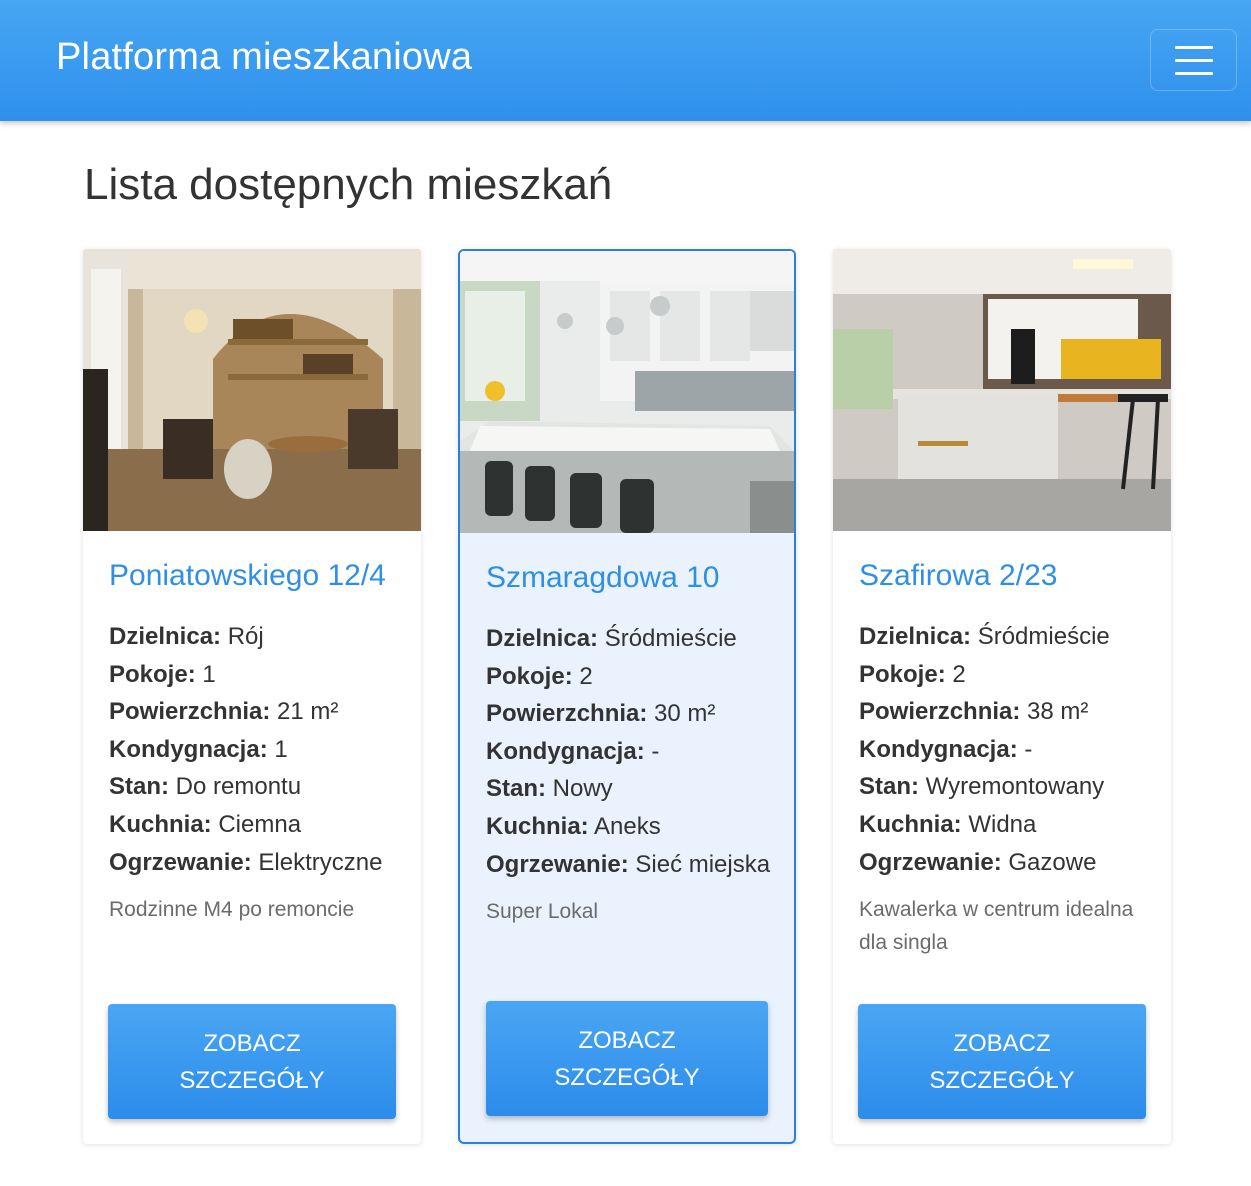  What do you see at coordinates (630, 865) in the screenshot?
I see `heating-row: Ogrzewanie: Sieć miejska` at bounding box center [630, 865].